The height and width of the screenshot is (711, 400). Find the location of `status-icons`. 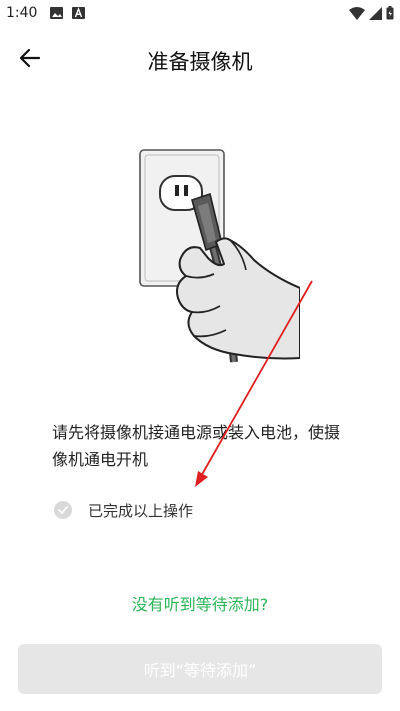

status-icons is located at coordinates (371, 13).